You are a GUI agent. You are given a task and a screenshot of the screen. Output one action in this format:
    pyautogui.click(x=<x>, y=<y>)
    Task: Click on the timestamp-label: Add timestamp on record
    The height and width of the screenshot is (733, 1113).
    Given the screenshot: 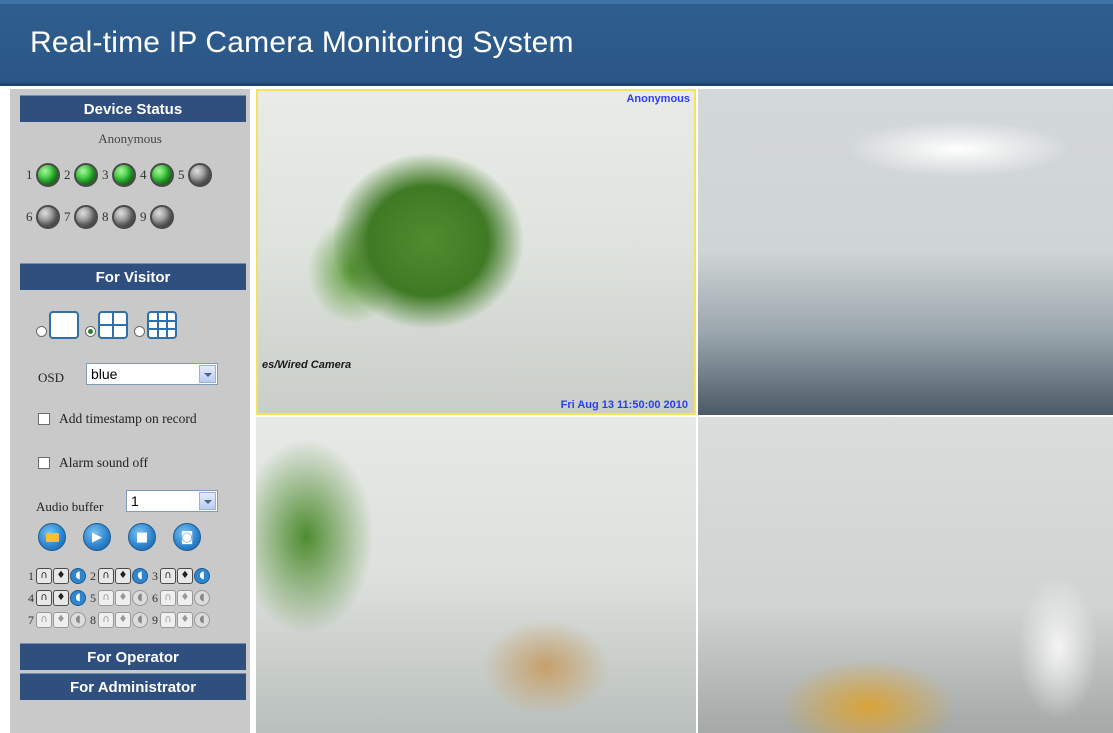 What is the action you would take?
    pyautogui.click(x=128, y=418)
    